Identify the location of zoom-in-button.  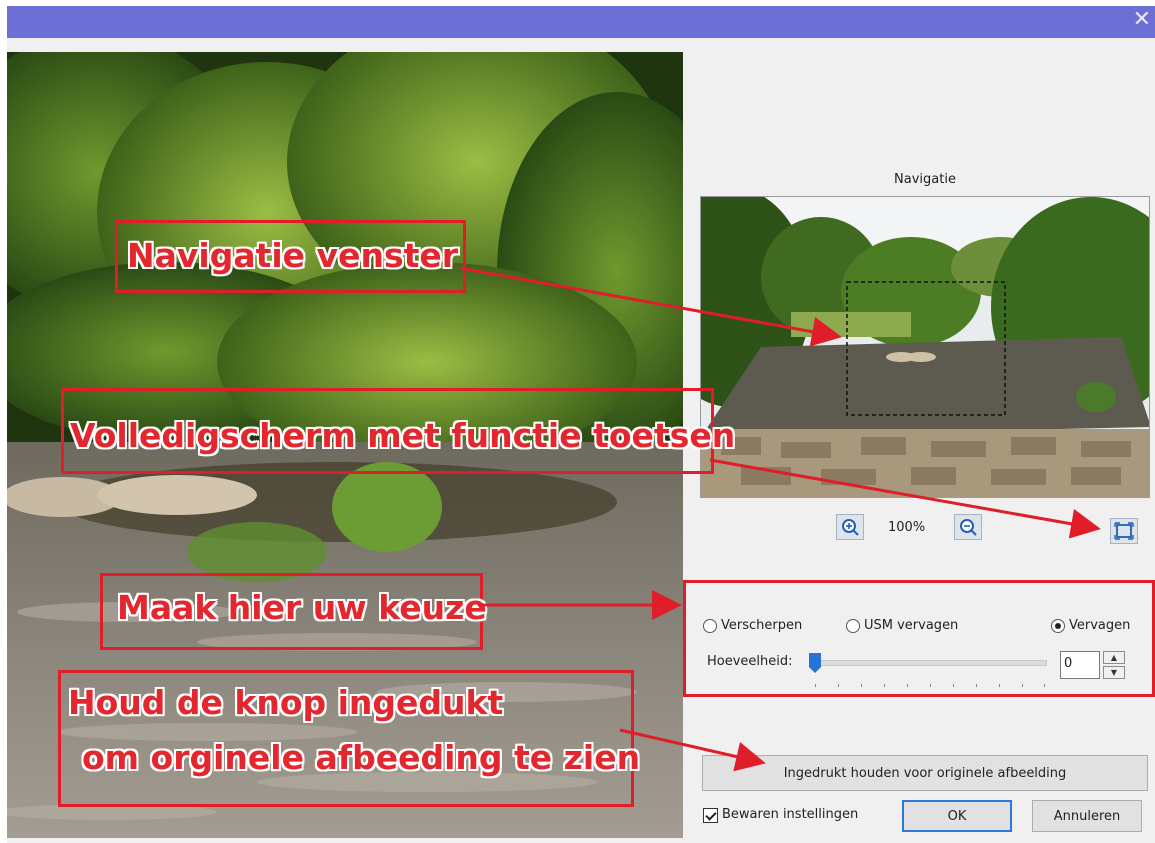
(850, 527).